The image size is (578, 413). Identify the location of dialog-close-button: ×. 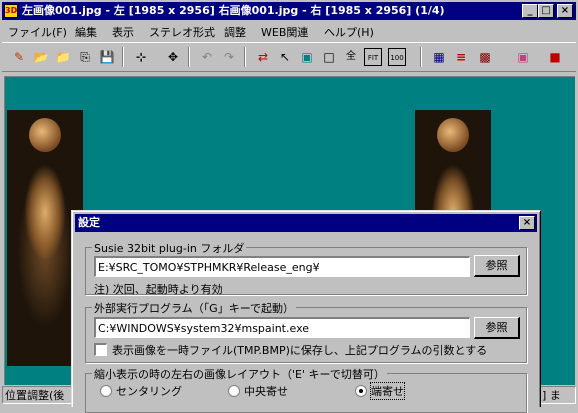
(527, 223).